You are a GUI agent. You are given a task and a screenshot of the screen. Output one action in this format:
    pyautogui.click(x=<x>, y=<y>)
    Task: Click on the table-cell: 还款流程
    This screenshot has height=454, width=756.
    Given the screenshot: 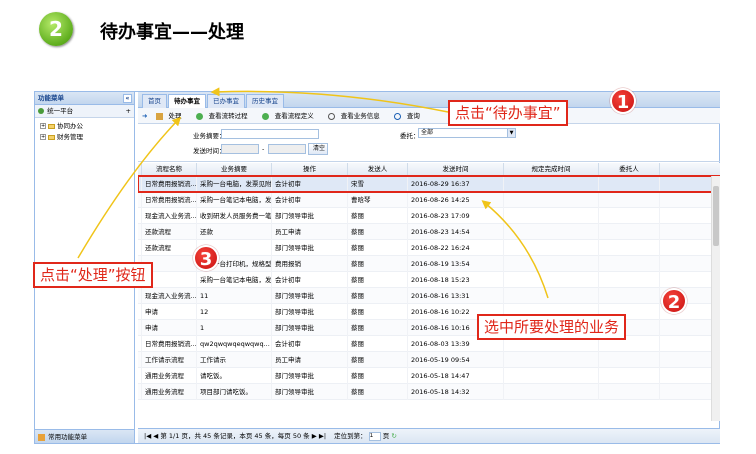 What is the action you would take?
    pyautogui.click(x=169, y=232)
    